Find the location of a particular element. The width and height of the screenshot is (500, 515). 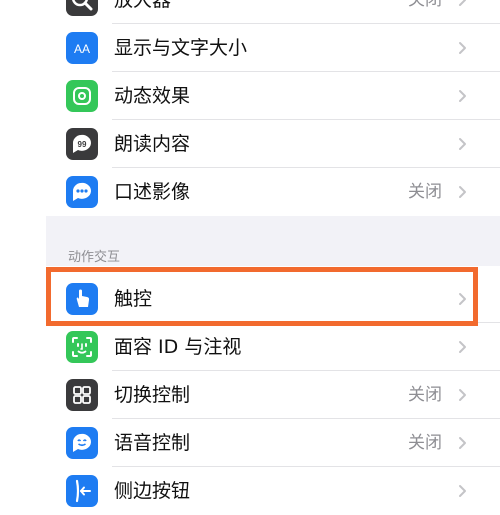

side-button-icon is located at coordinates (82, 491).